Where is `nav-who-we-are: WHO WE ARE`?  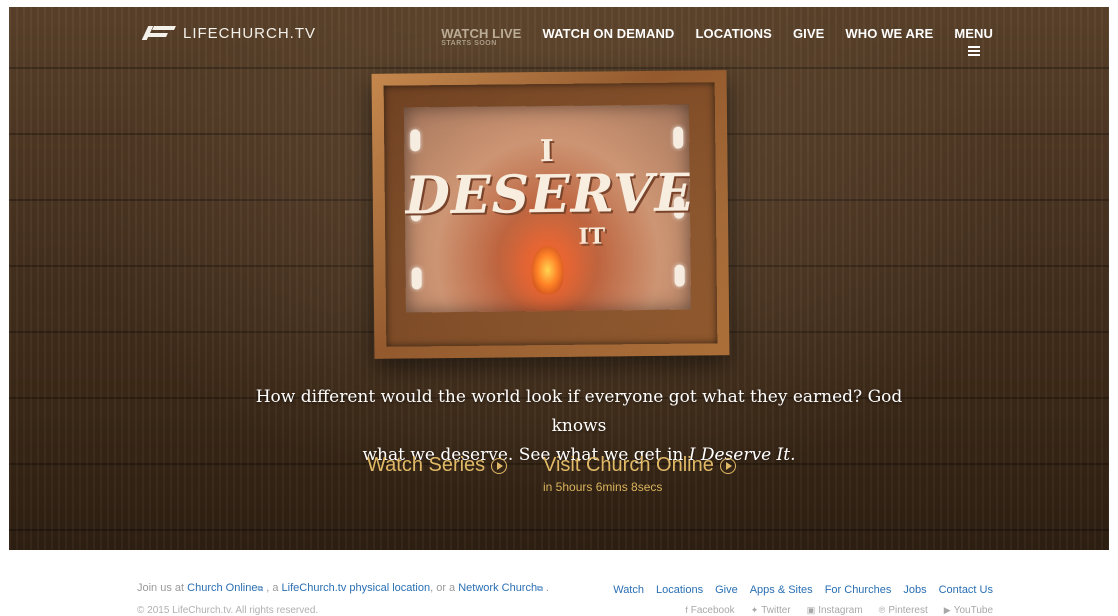 nav-who-we-are: WHO WE ARE is located at coordinates (889, 33).